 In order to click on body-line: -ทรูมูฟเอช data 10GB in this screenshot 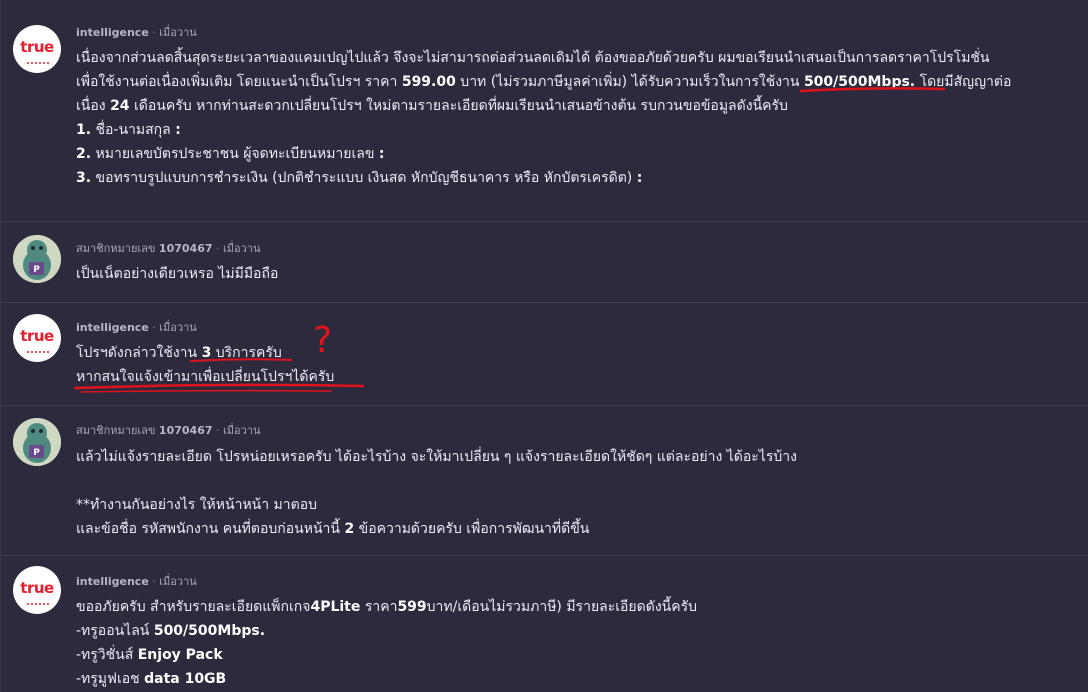, I will do `click(151, 679)`.